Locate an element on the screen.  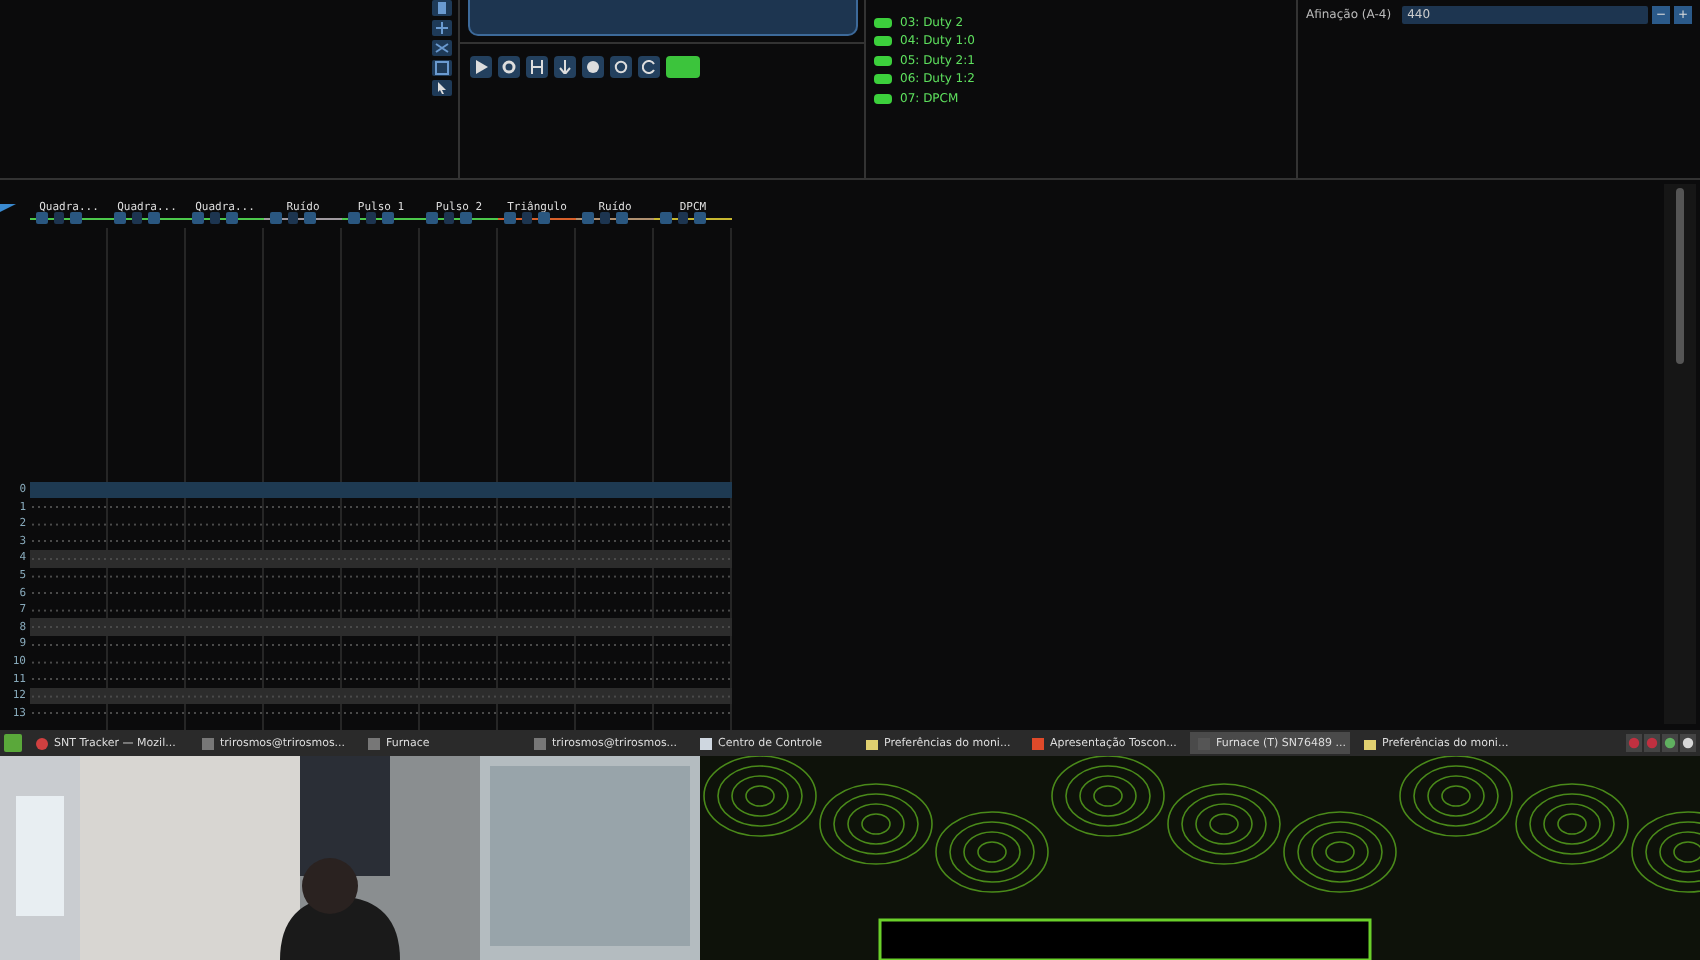
pointer-icon is located at coordinates (442, 88).